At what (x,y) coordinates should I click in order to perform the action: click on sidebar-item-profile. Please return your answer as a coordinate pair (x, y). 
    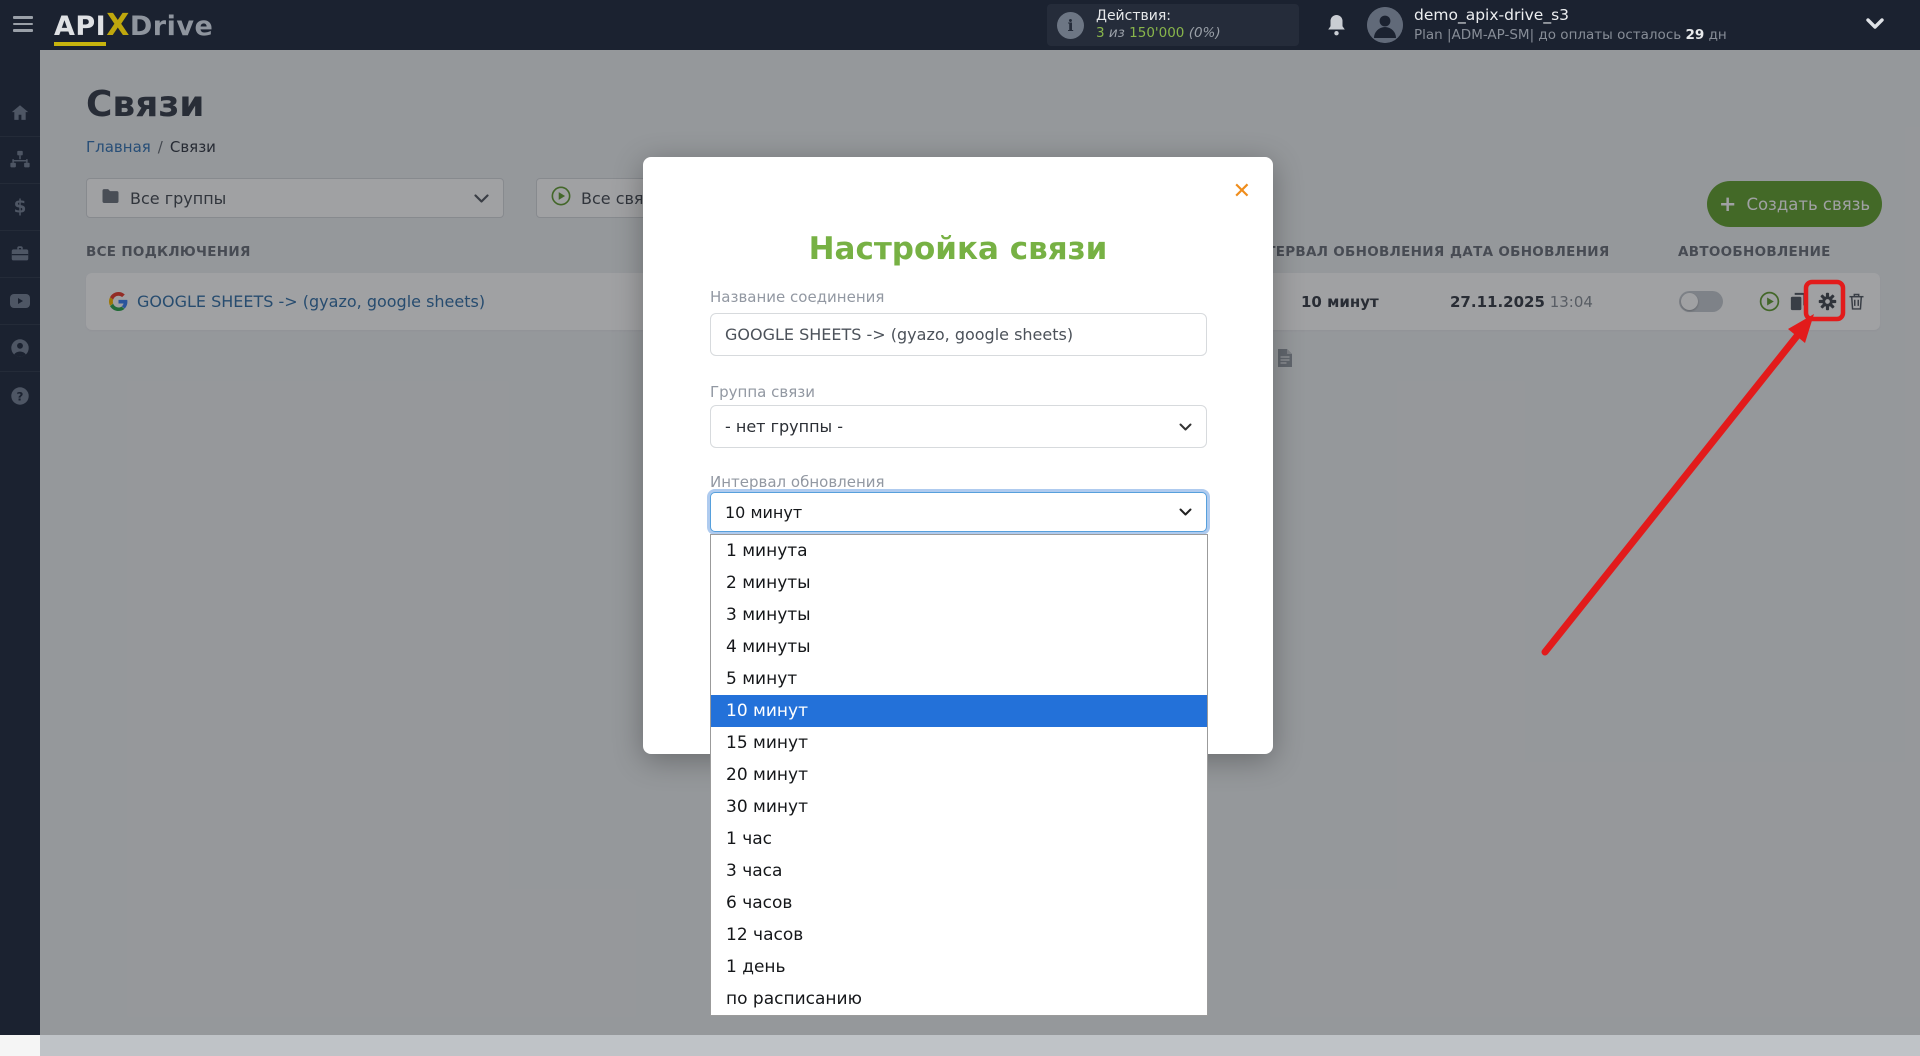
    Looking at the image, I should click on (20, 348).